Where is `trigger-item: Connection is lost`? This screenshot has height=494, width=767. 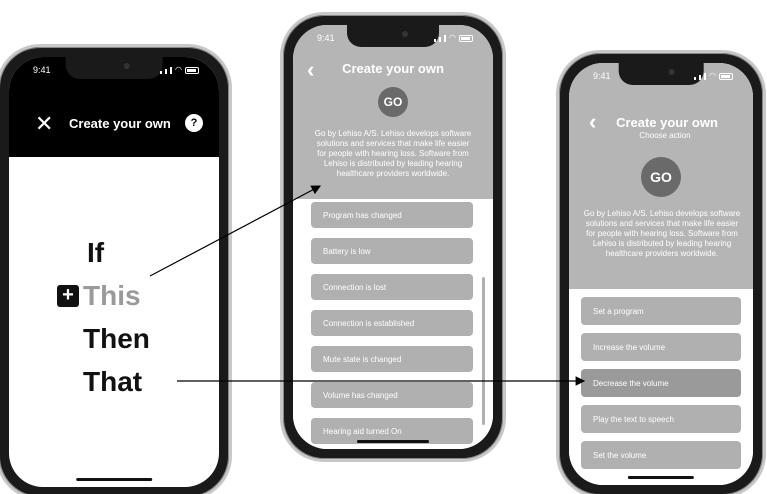 trigger-item: Connection is lost is located at coordinates (392, 287).